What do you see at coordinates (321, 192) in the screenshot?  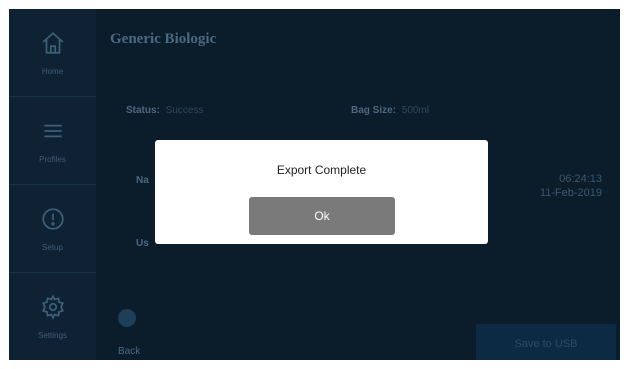 I see `export-complete-dialog: Export Complete Ok` at bounding box center [321, 192].